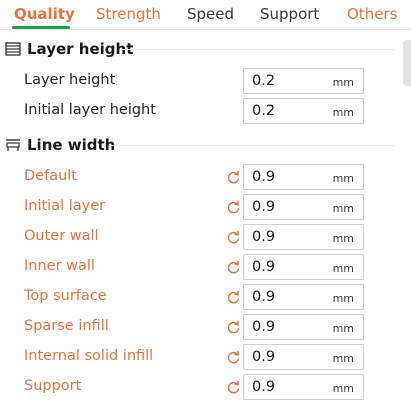 This screenshot has width=411, height=409. I want to click on setting-label: Initial layer, so click(65, 206).